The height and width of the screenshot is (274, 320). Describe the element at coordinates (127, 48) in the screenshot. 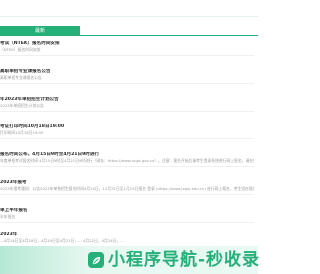

I see `list-item: 考试（NTEK）报名时间安排 （NTEK）报名时间安排` at that location.